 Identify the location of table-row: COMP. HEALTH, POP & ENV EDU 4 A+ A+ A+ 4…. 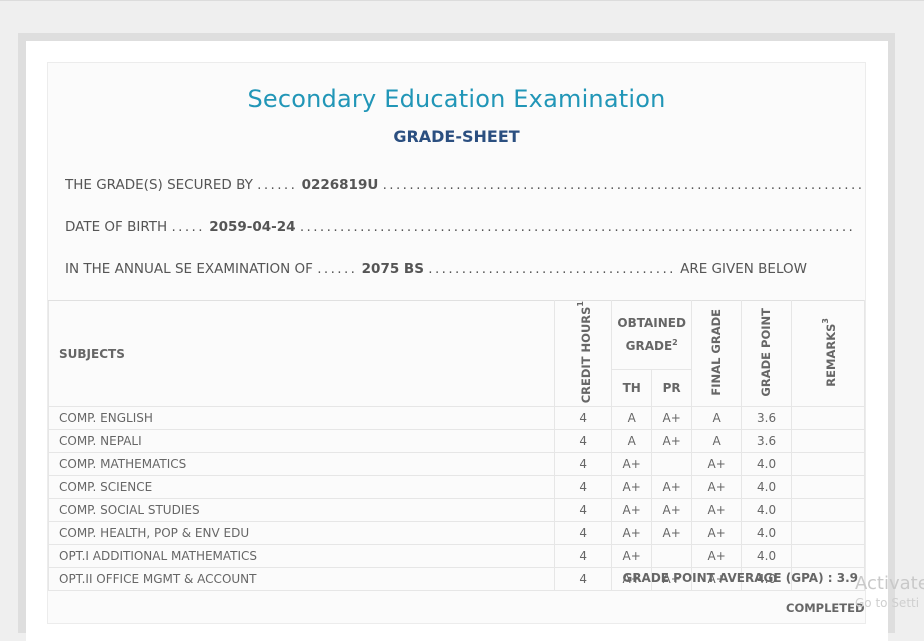
(456, 533).